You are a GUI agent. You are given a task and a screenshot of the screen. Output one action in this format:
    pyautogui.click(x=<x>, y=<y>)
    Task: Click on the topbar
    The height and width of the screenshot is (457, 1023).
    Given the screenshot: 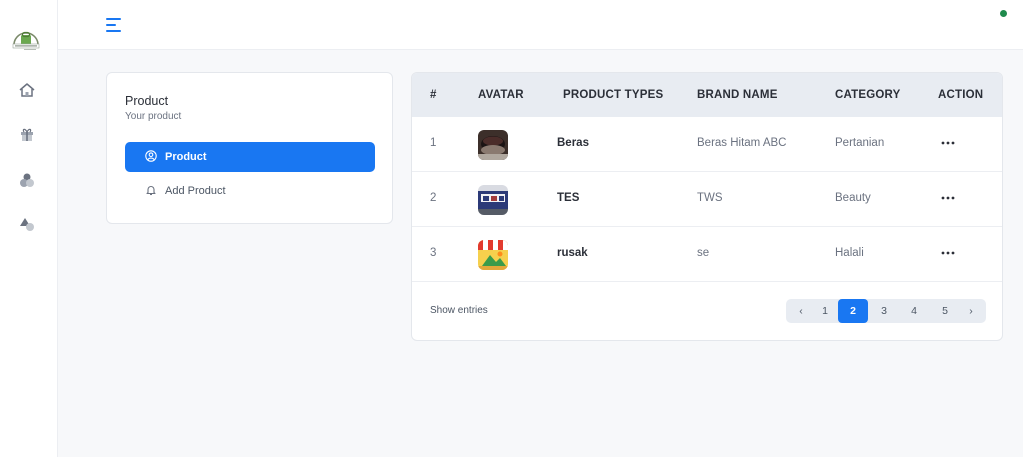 What is the action you would take?
    pyautogui.click(x=540, y=25)
    